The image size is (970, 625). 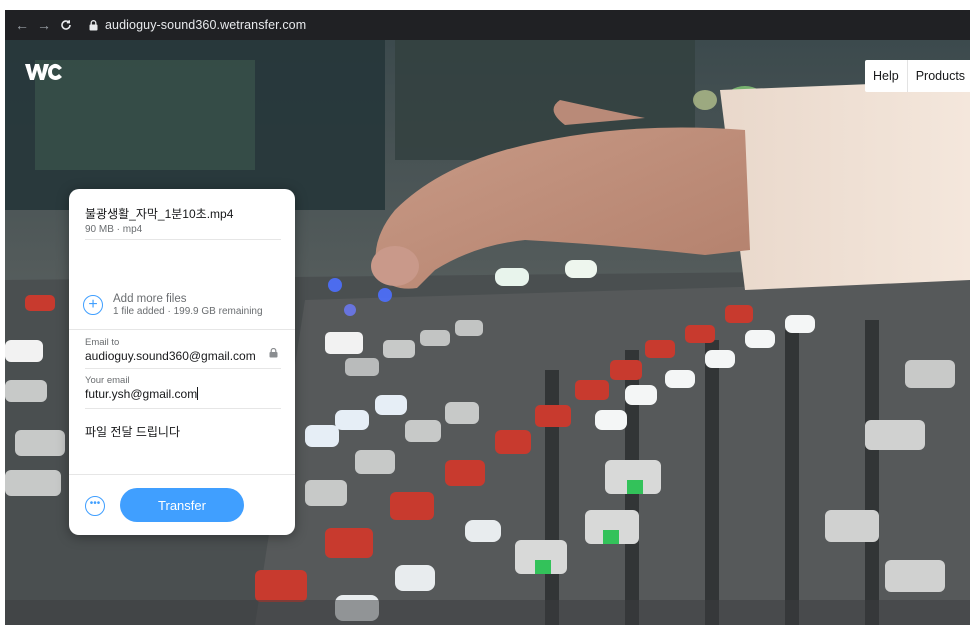 I want to click on transfer-button: Transfer, so click(x=182, y=505).